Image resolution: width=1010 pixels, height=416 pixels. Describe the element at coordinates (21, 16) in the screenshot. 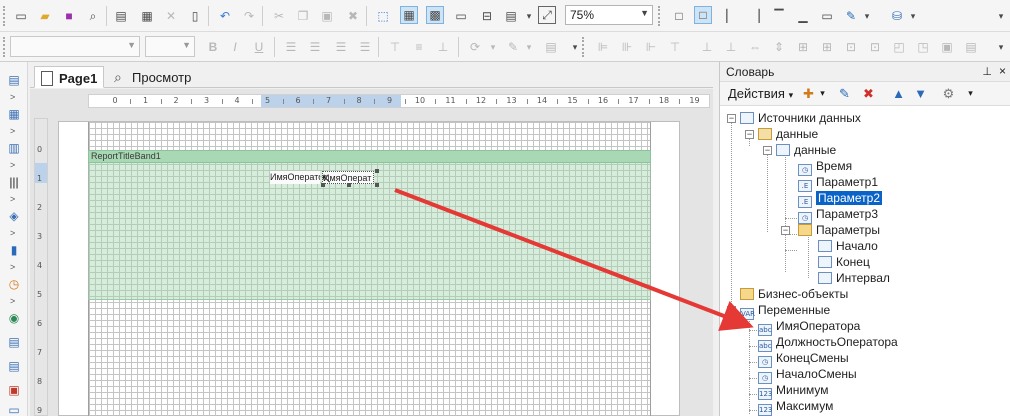

I see `new-report-icon: ▭` at that location.